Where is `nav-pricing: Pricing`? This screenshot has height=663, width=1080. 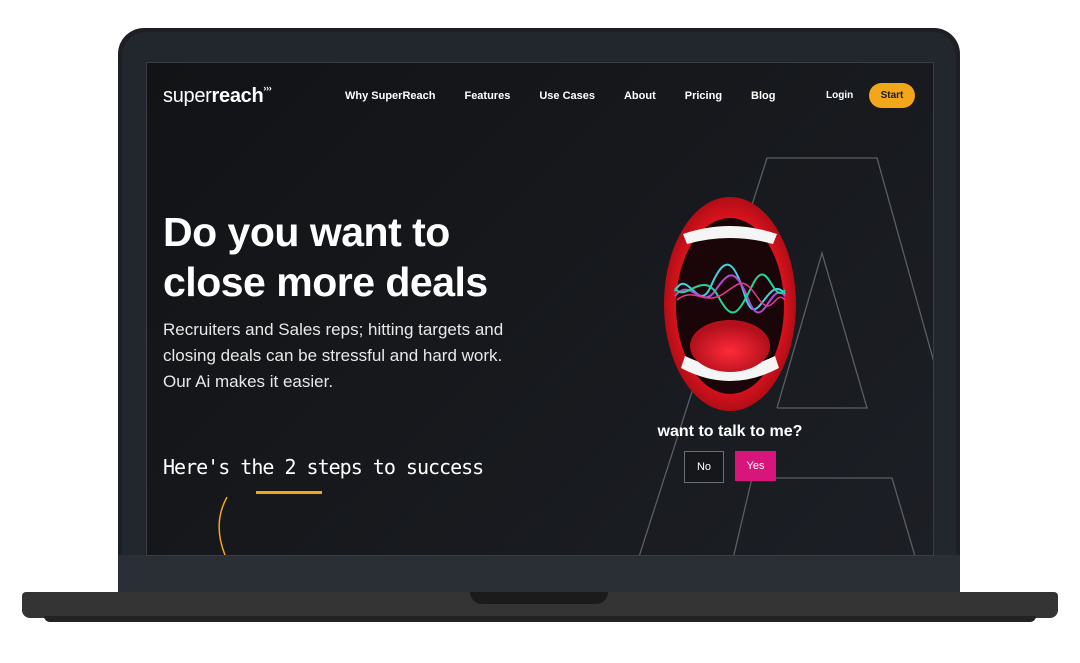 nav-pricing: Pricing is located at coordinates (703, 96).